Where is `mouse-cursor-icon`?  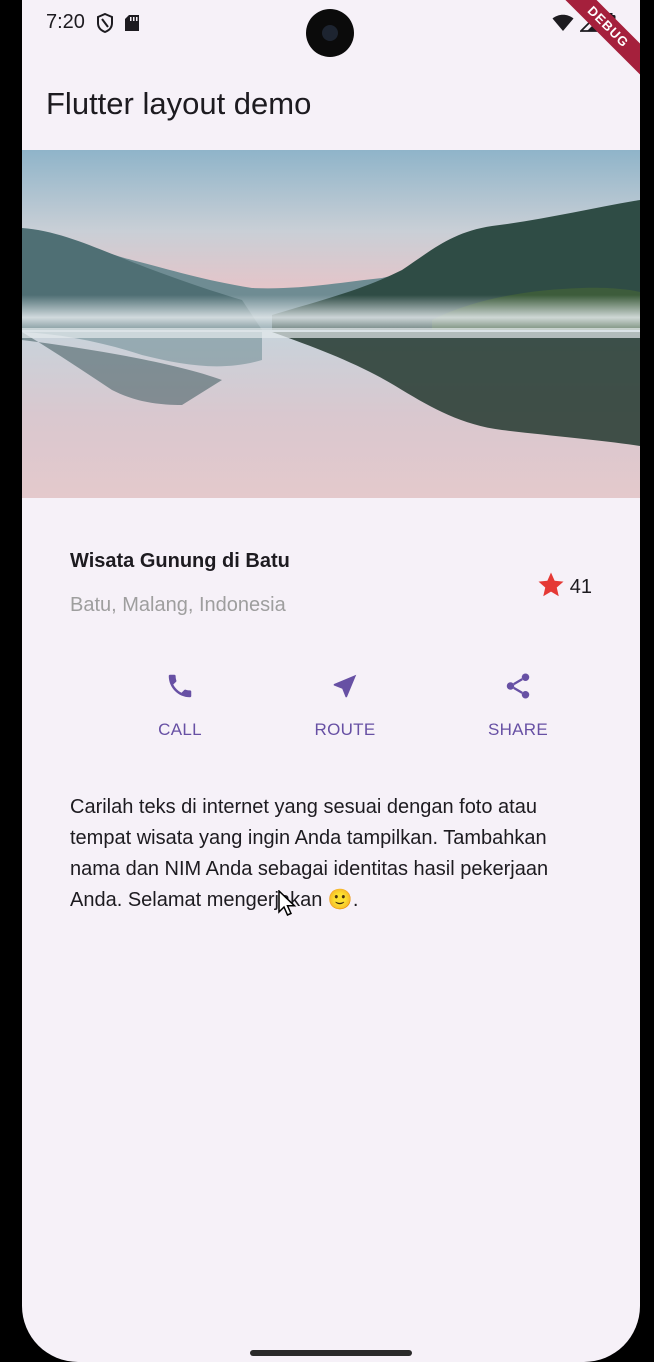
mouse-cursor-icon is located at coordinates (288, 906).